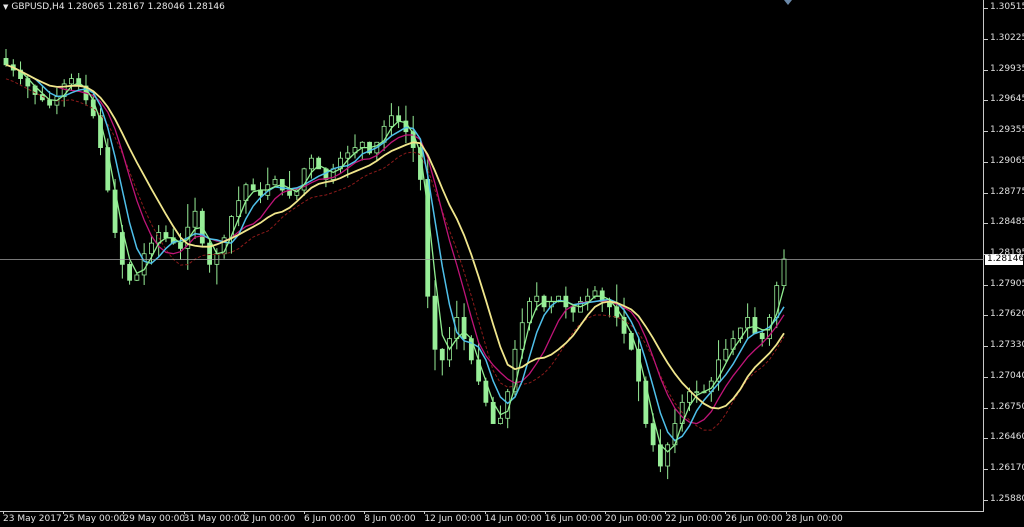  Describe the element at coordinates (814, 519) in the screenshot. I see `time-axis-label: 28 Jun 00:00` at that location.